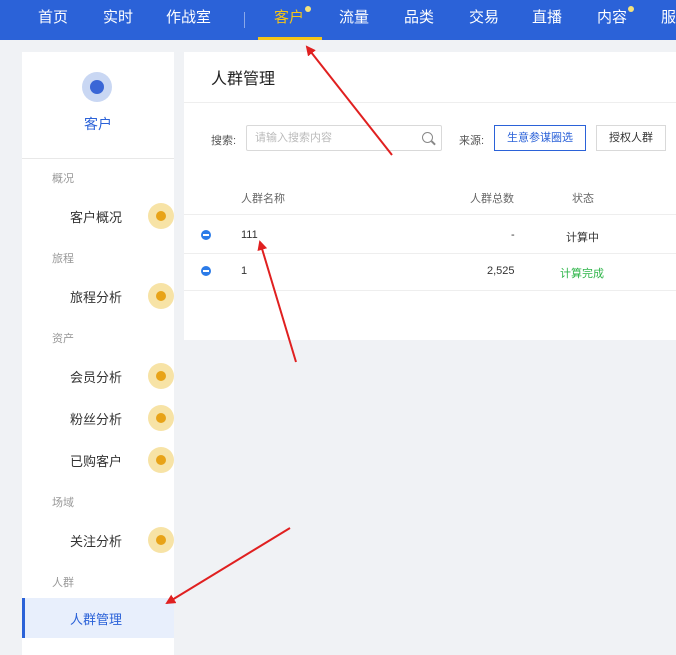 The width and height of the screenshot is (676, 655). I want to click on nav-service: 服, so click(668, 20).